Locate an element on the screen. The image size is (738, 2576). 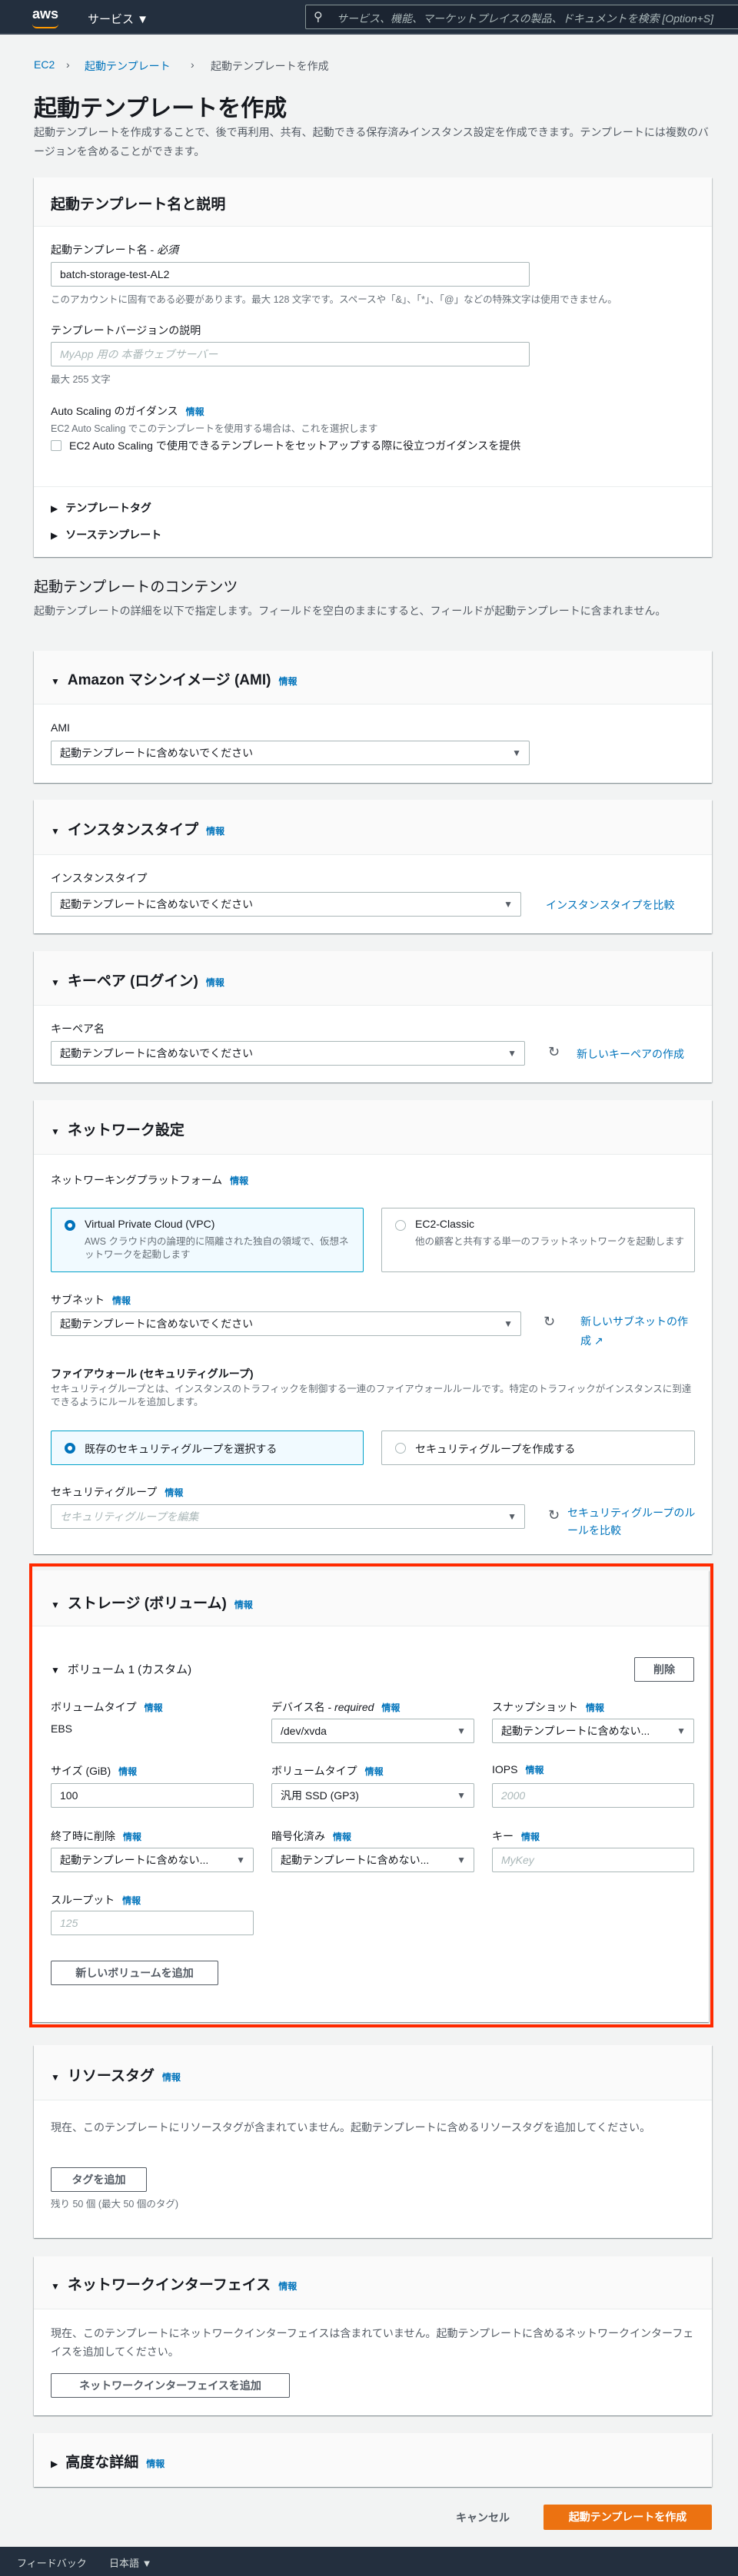
cancel-button: キャンセル is located at coordinates (483, 2517).